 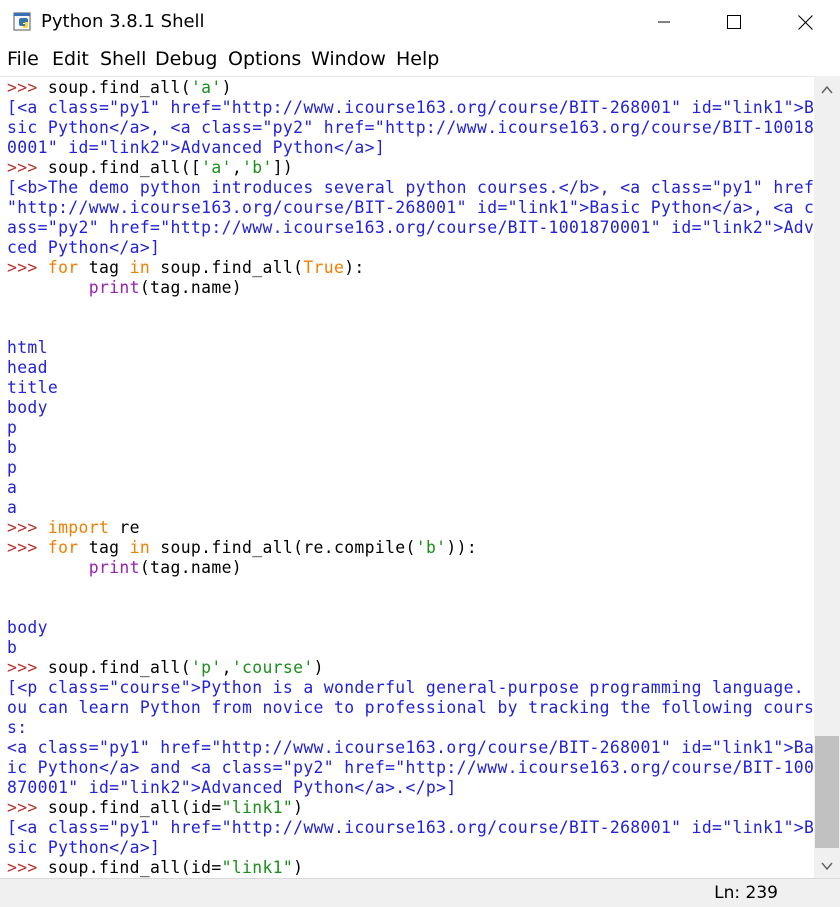 I want to click on shell-input-line: >>> soup.find_all('a'), so click(x=119, y=88).